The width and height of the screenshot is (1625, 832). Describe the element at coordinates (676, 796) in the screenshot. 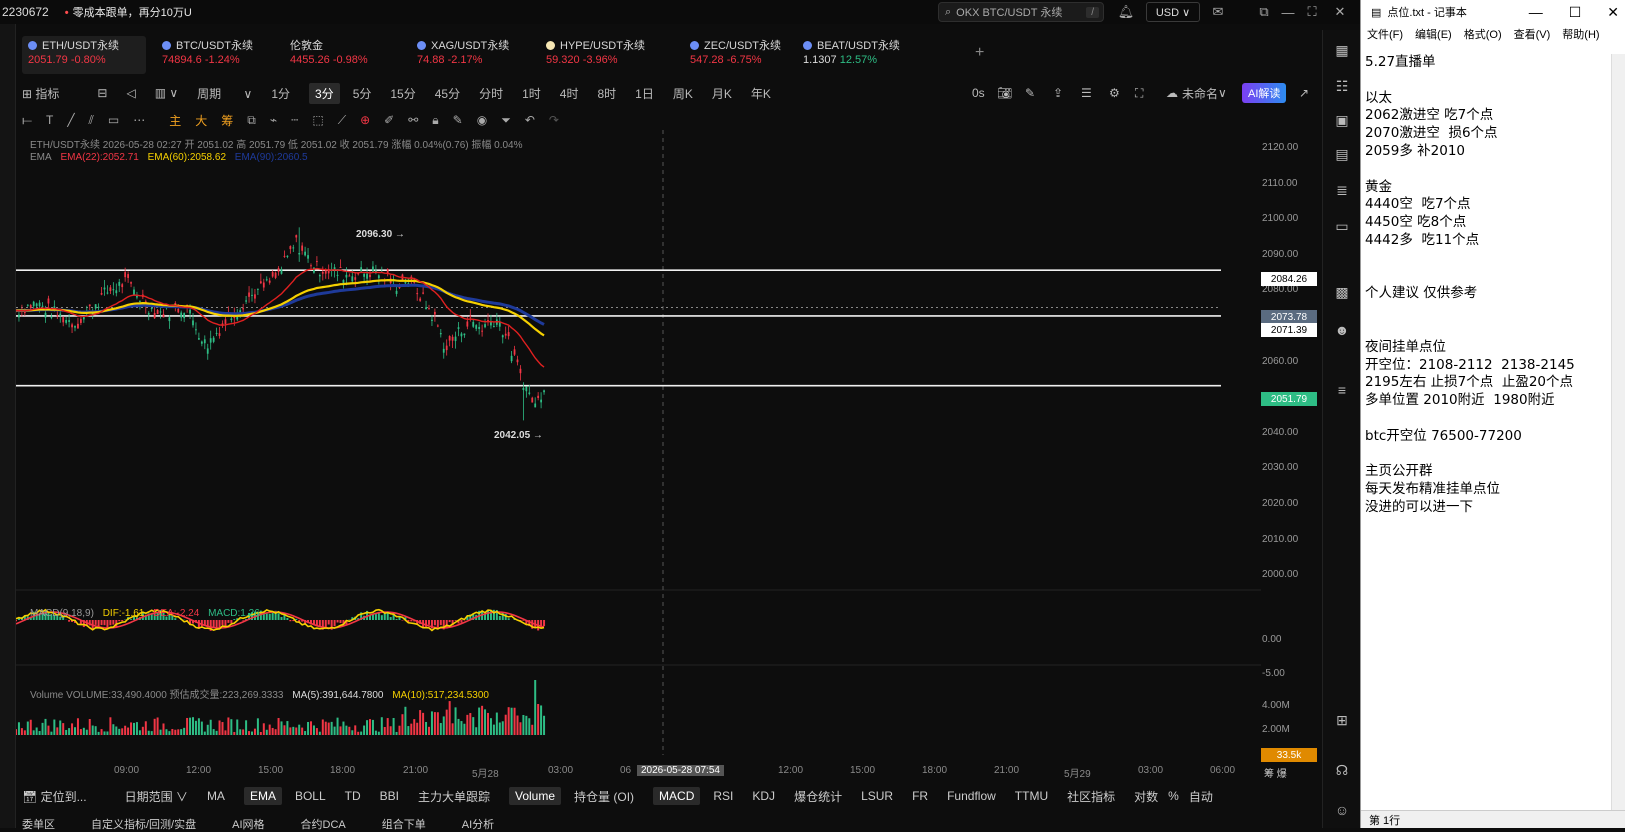

I see `sub-indicator: MACD` at that location.